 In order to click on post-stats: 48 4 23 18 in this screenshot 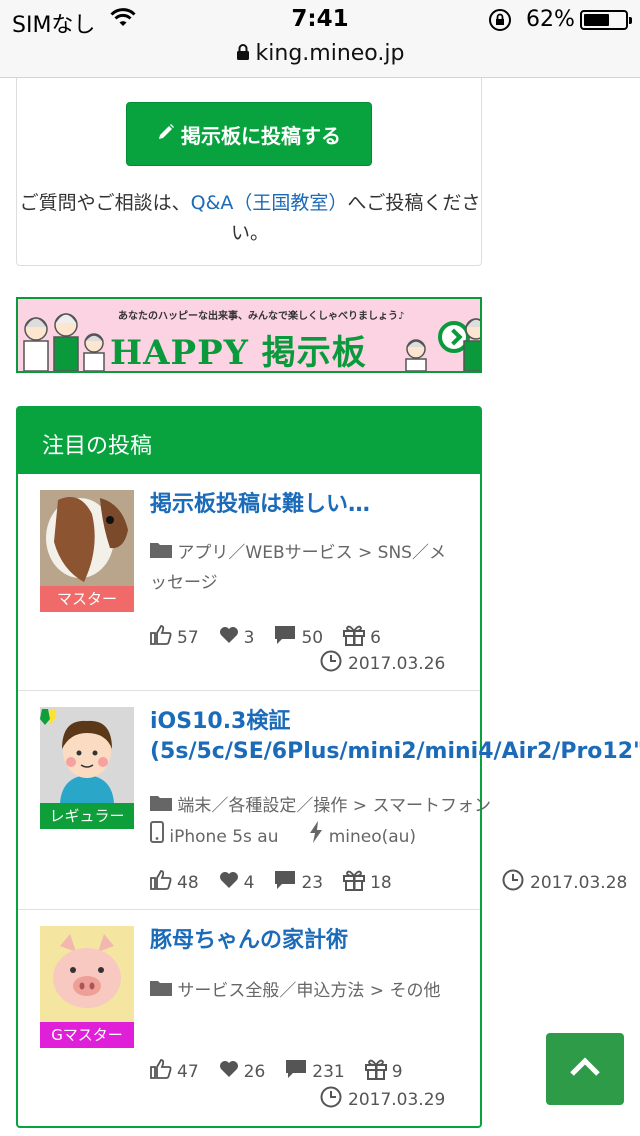, I will do `click(281, 882)`.